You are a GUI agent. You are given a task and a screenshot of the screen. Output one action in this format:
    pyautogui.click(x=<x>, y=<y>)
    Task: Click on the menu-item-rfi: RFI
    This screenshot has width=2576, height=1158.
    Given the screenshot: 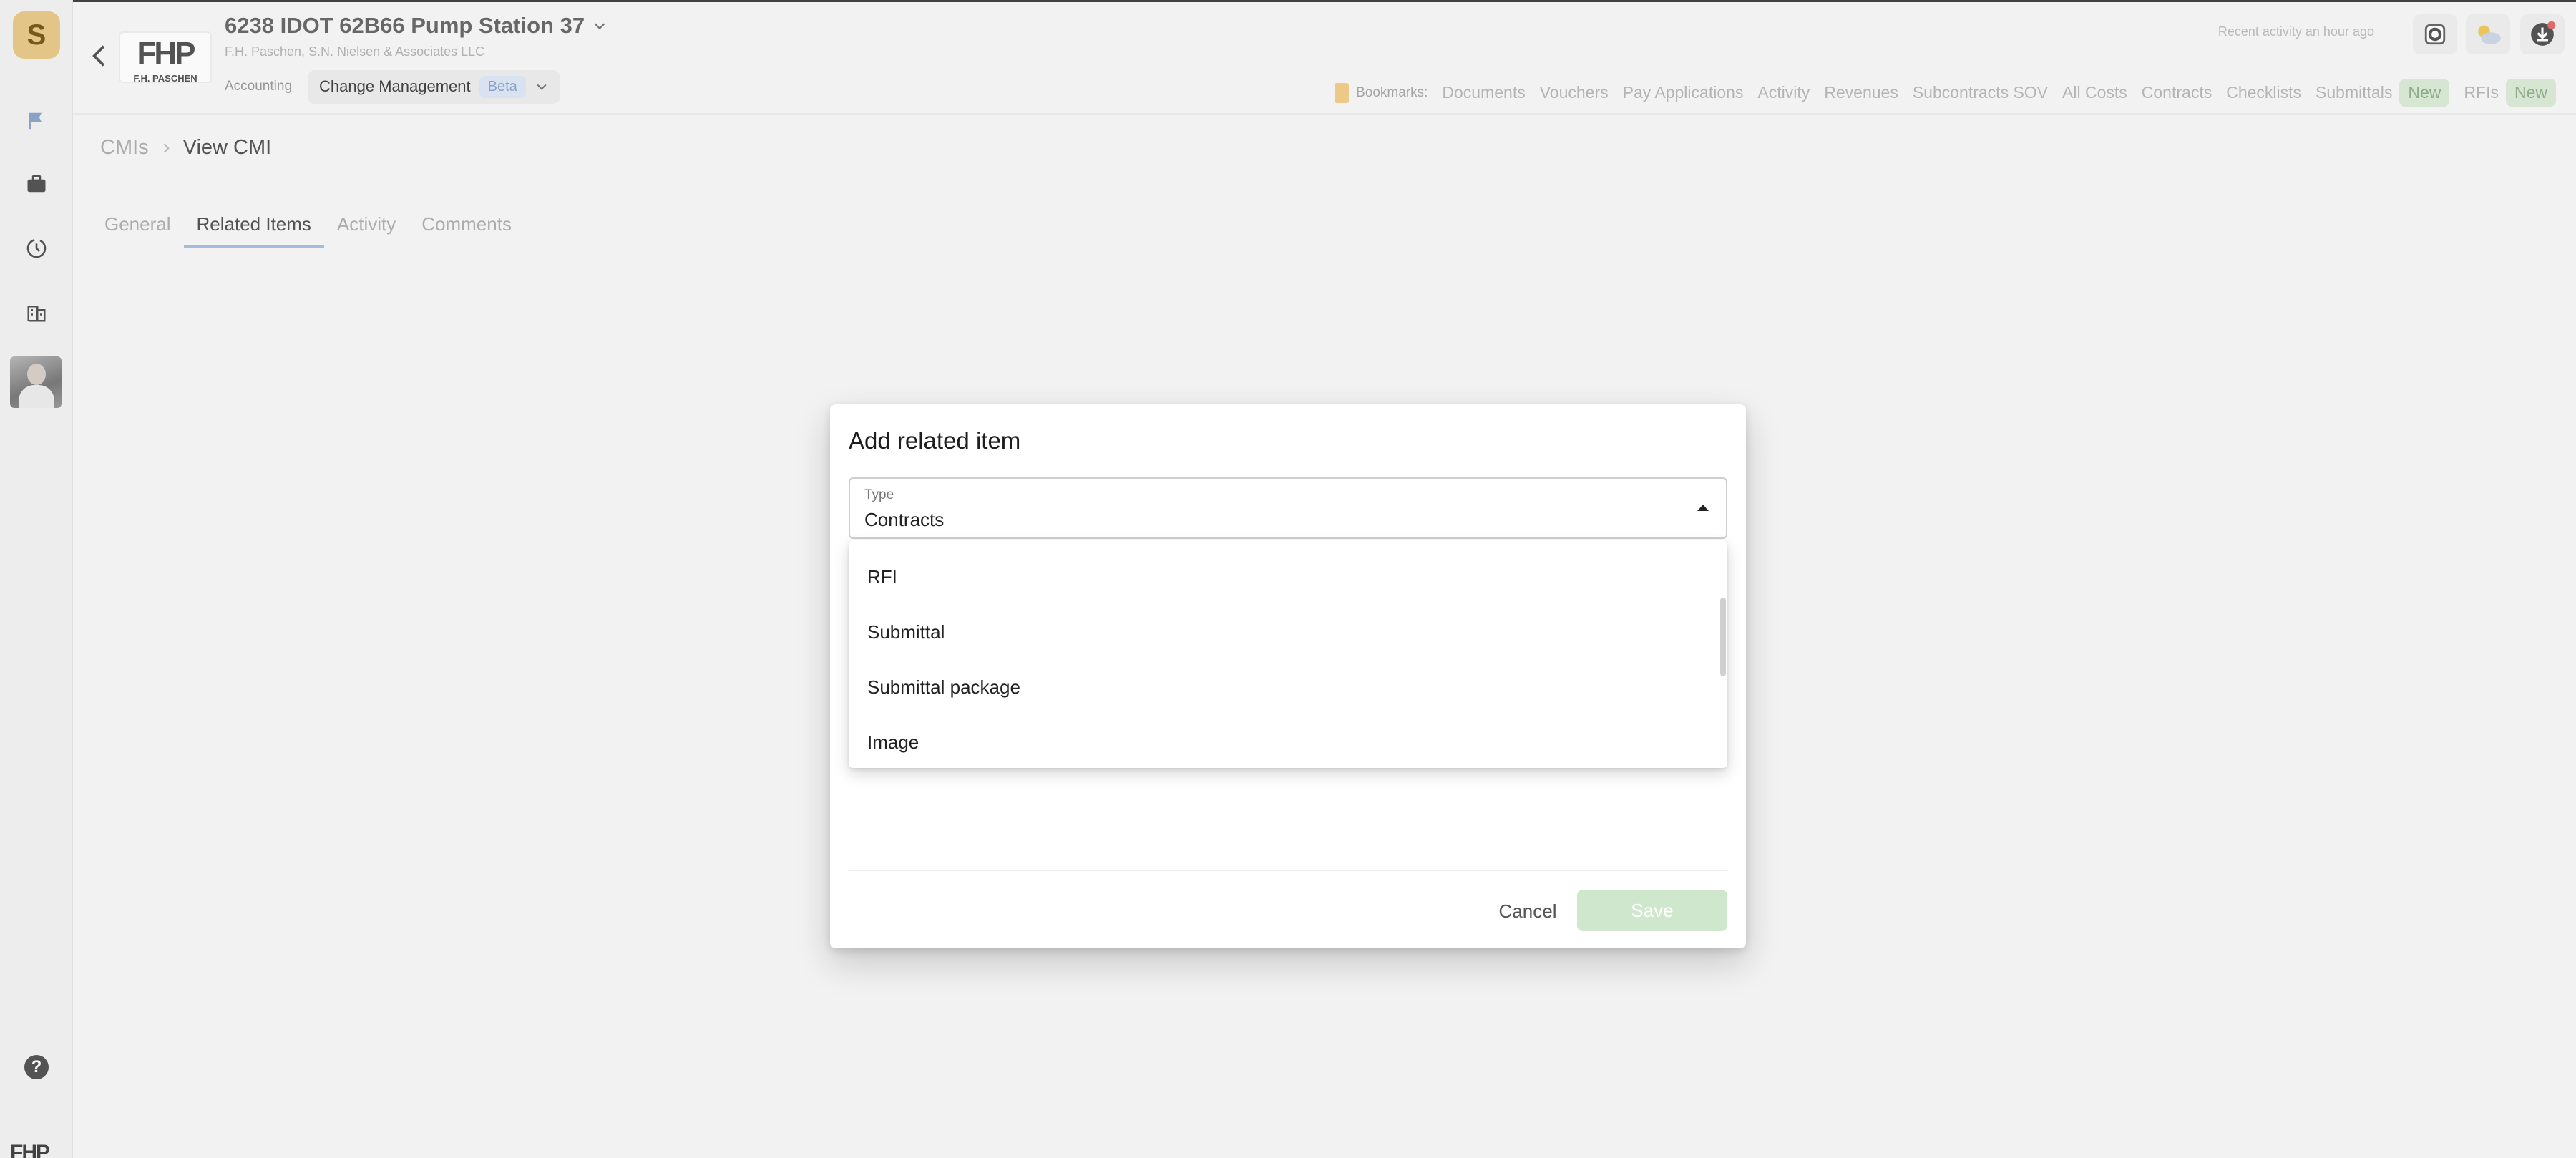 What is the action you would take?
    pyautogui.click(x=882, y=577)
    